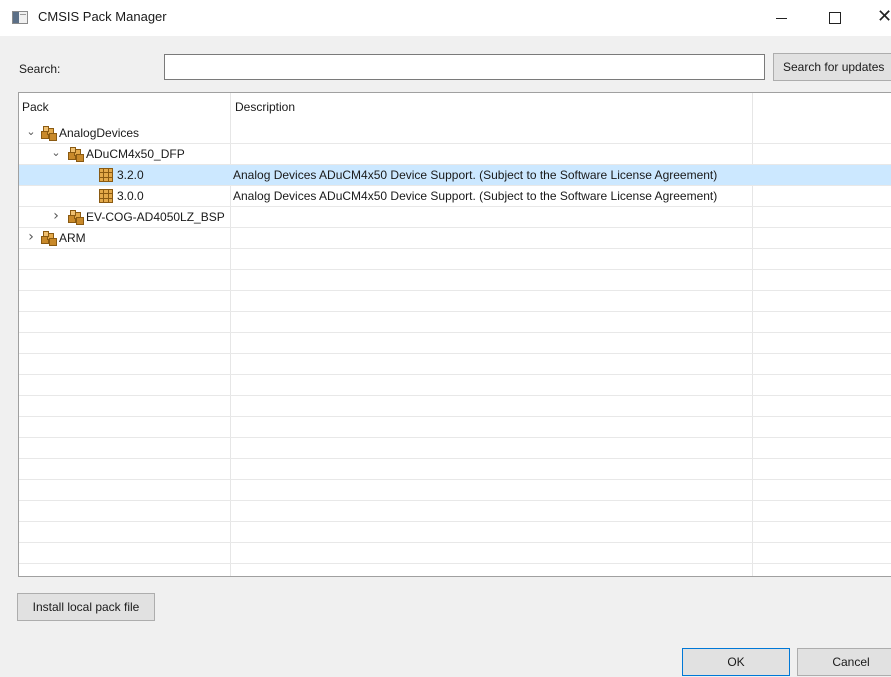  I want to click on pack-cell: 3.0.0, so click(124, 196).